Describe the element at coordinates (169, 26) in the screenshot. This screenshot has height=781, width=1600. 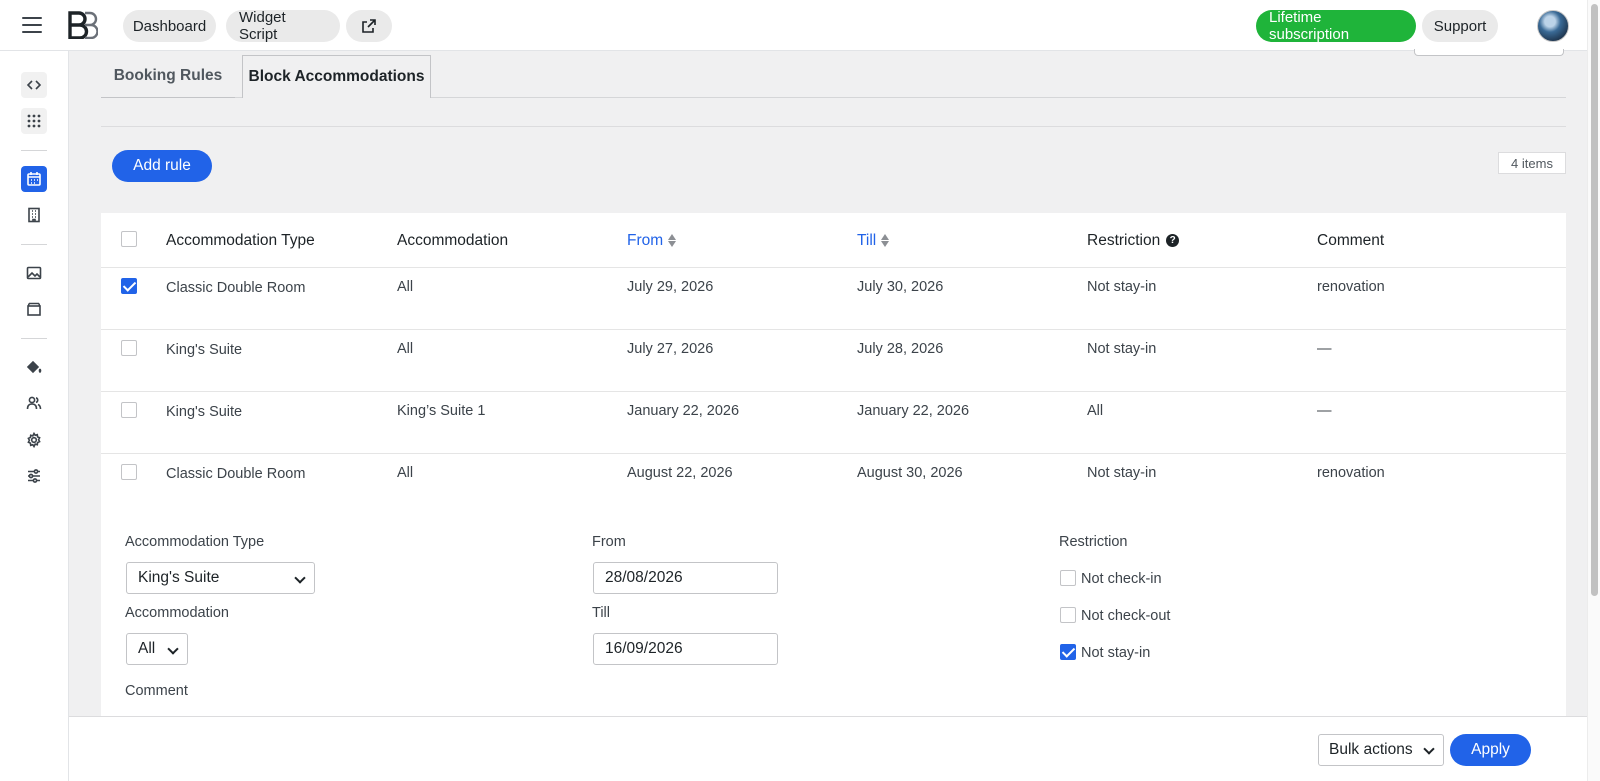
I see `dashboard-button: Dashboard` at that location.